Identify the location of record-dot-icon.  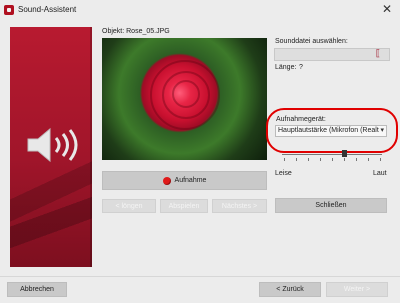
(166, 180).